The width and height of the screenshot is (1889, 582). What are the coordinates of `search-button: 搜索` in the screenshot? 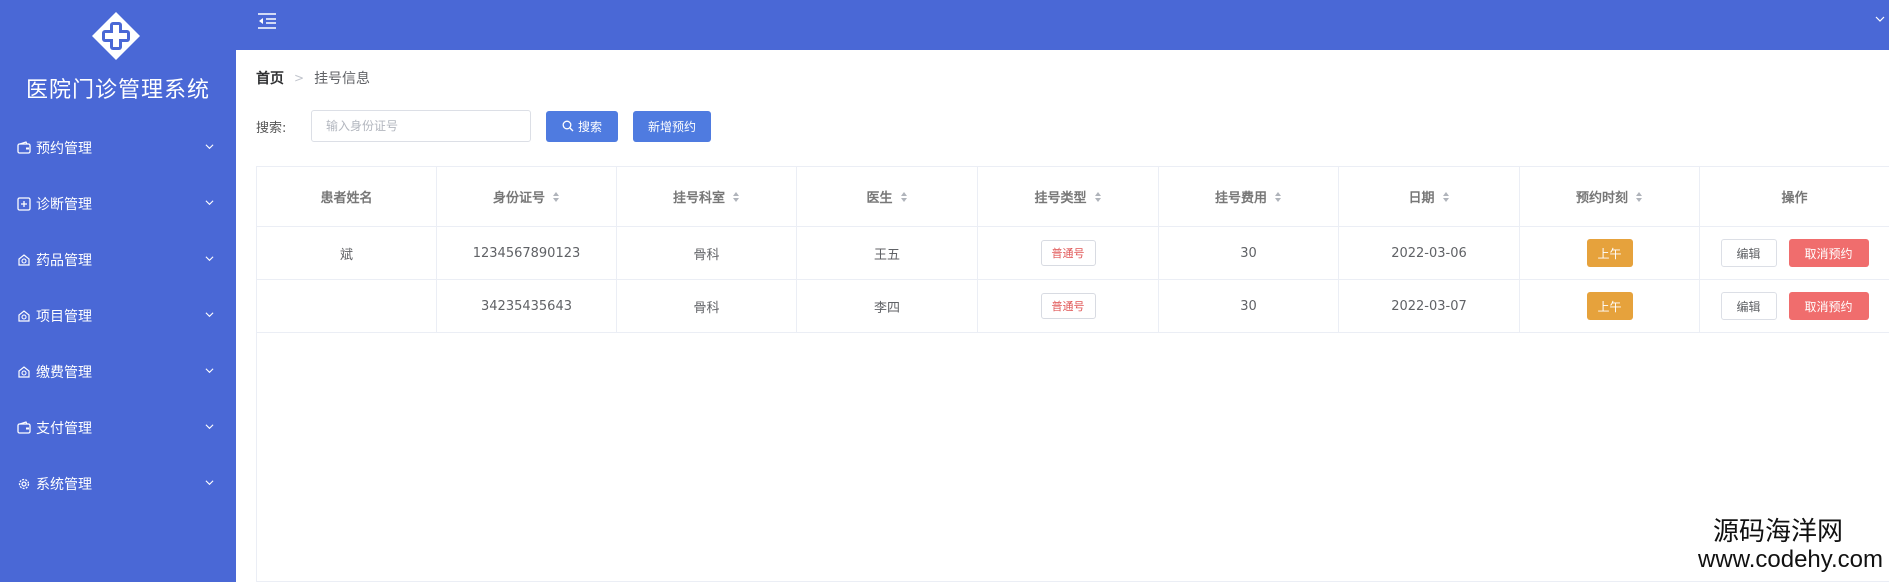 It's located at (582, 126).